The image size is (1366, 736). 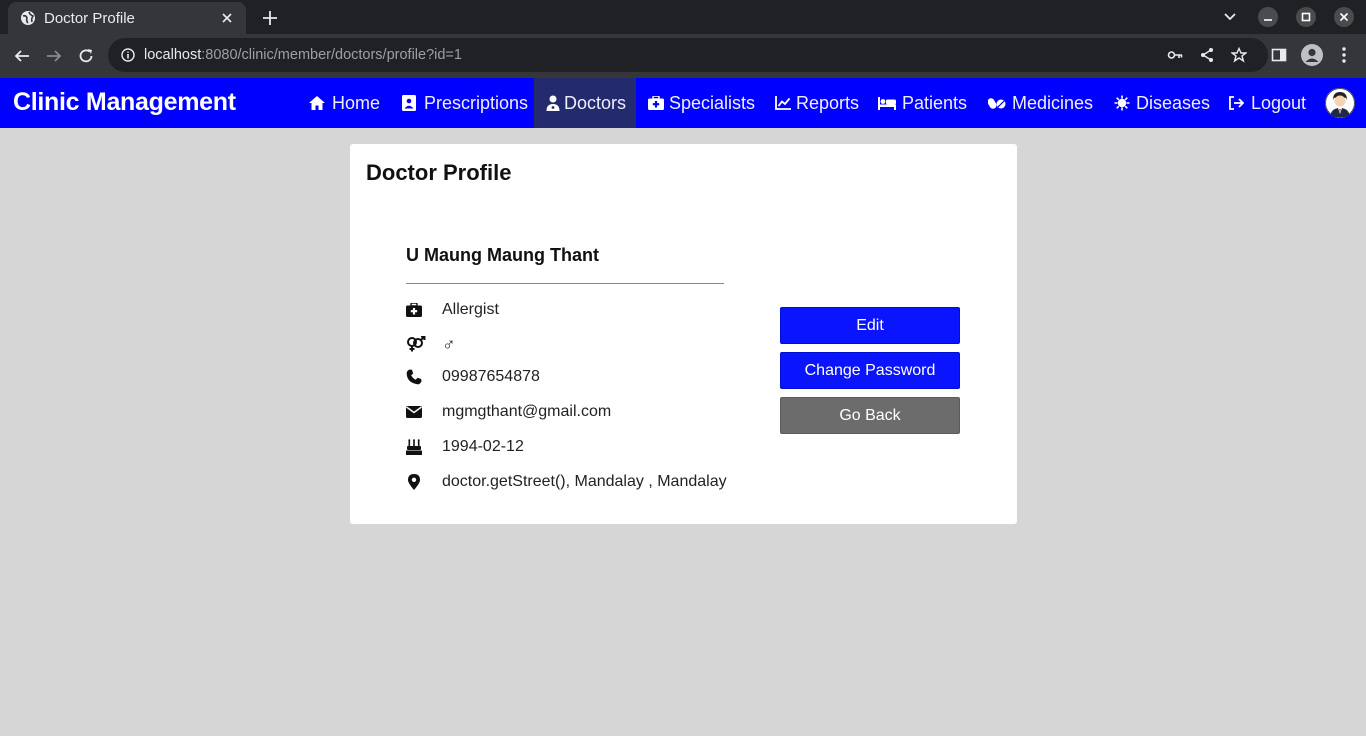 I want to click on specialty-row: Allergist, so click(x=452, y=310).